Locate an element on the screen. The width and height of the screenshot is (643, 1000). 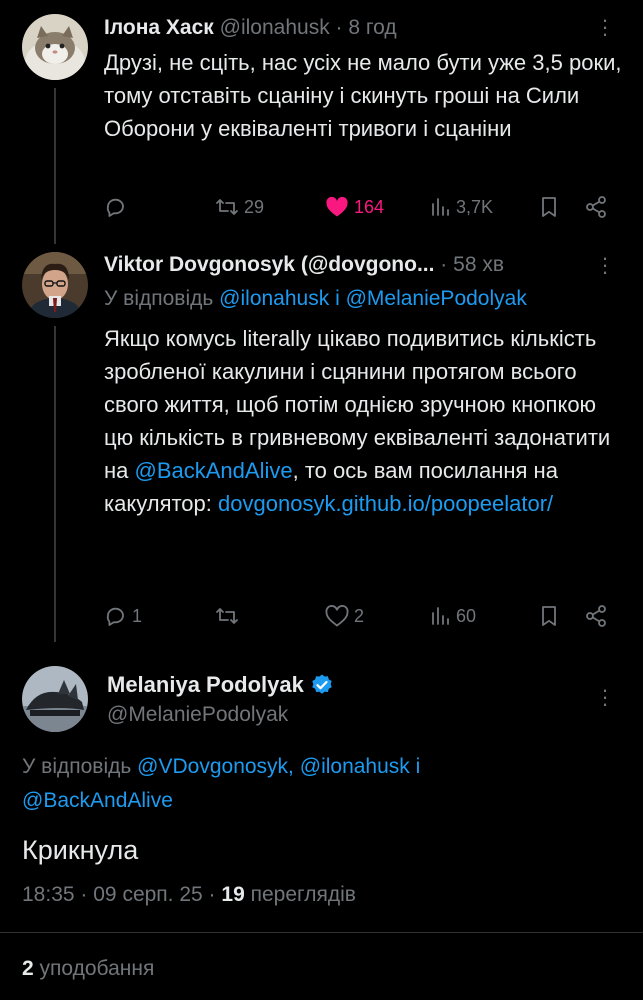
views-count: 19 is located at coordinates (233, 894).